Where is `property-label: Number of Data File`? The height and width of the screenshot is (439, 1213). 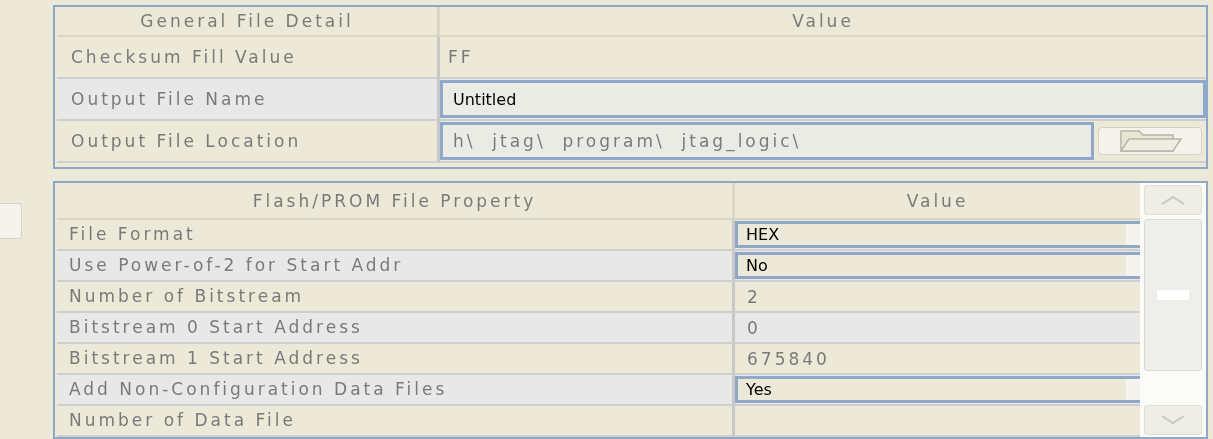
property-label: Number of Data File is located at coordinates (182, 420).